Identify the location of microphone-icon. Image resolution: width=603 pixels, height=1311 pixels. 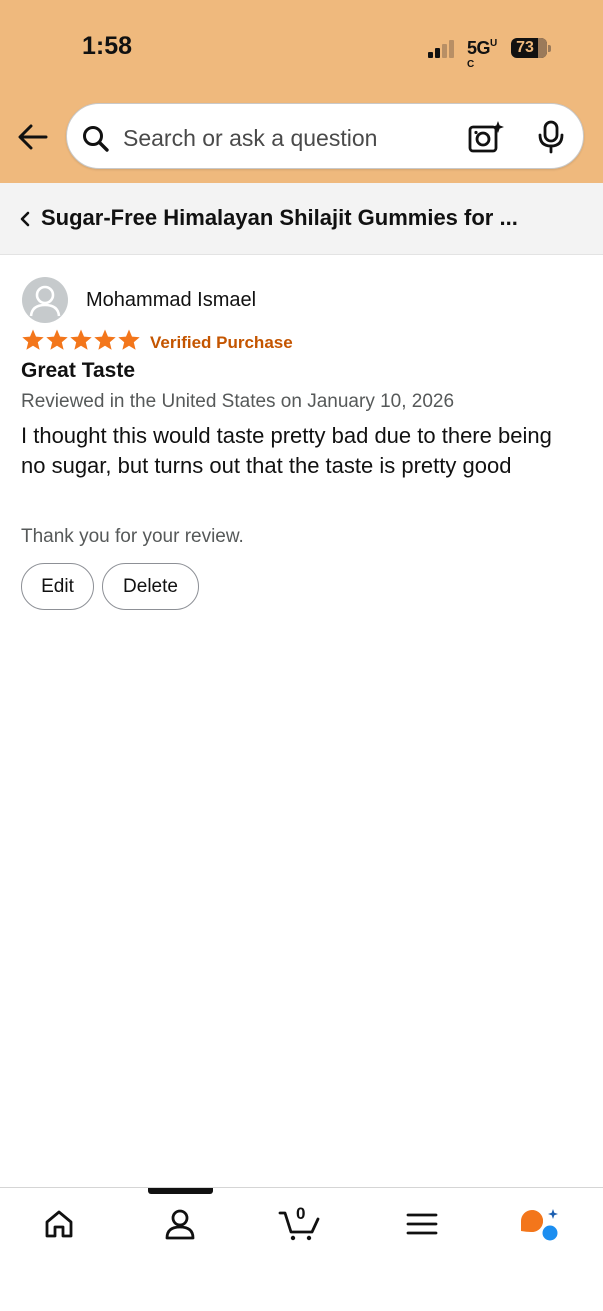
(551, 137).